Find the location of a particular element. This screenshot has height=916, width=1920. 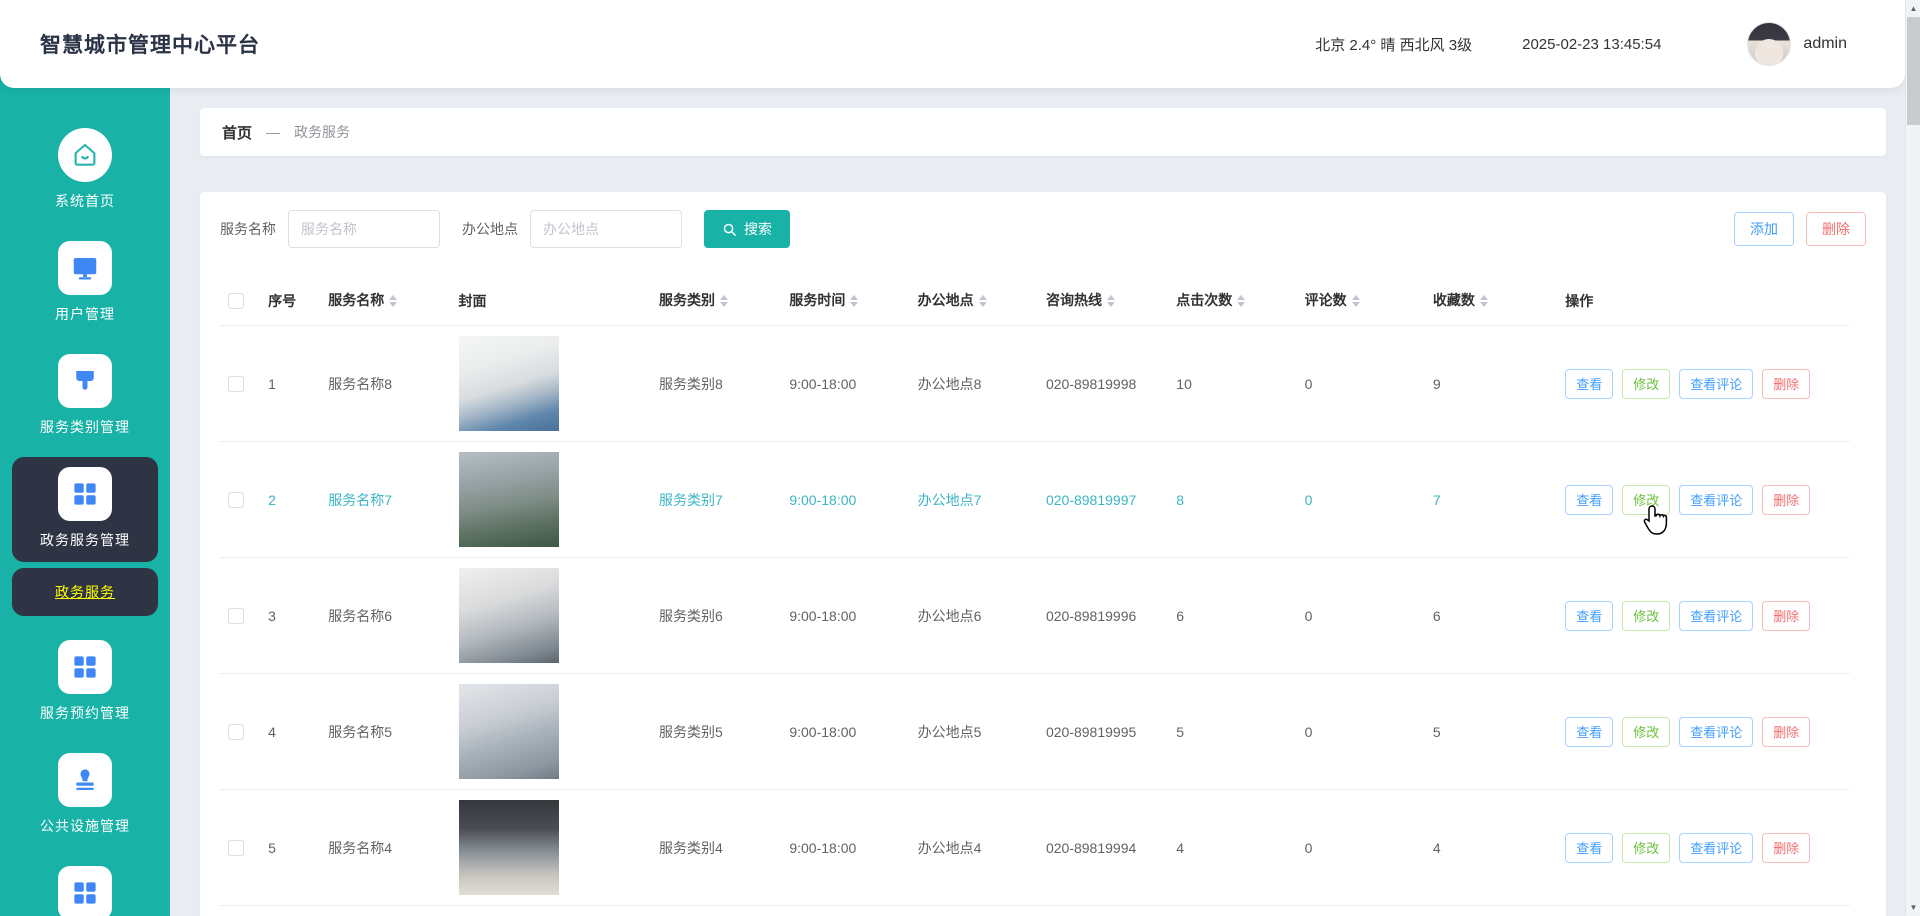

search-button: 搜索 is located at coordinates (747, 229).